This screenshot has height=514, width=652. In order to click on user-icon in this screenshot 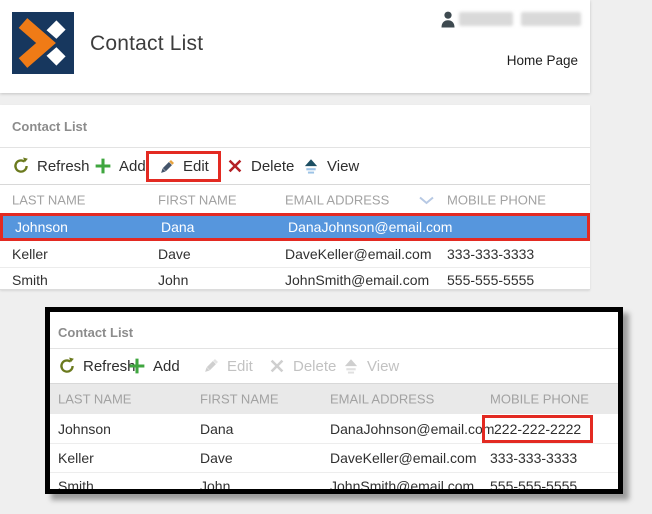, I will do `click(448, 19)`.